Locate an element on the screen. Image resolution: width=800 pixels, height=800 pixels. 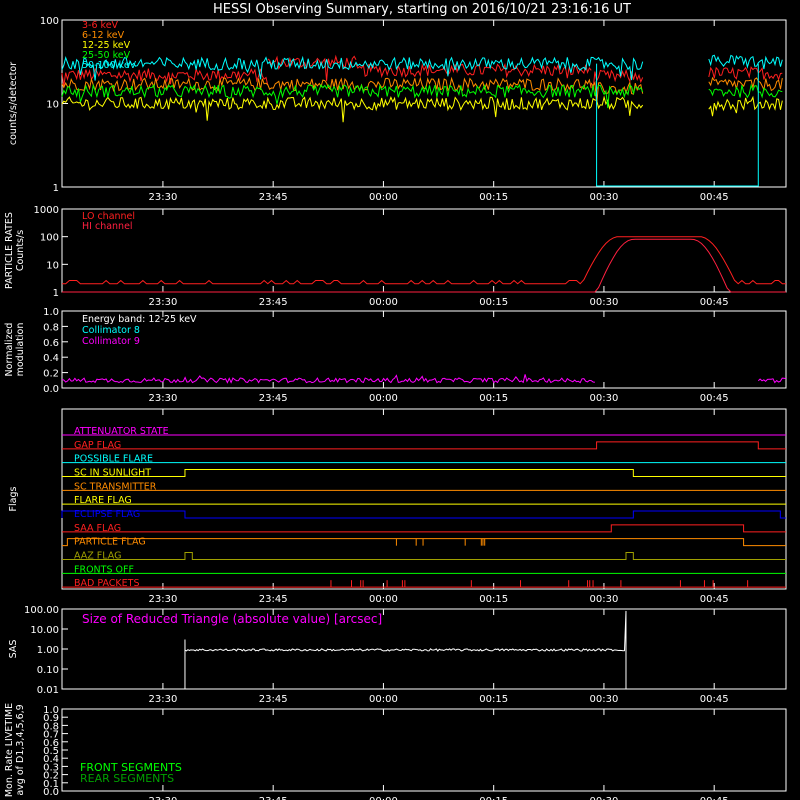
livetime-ylabel: Mon. Rate LIVETIME is located at coordinates (9, 750).